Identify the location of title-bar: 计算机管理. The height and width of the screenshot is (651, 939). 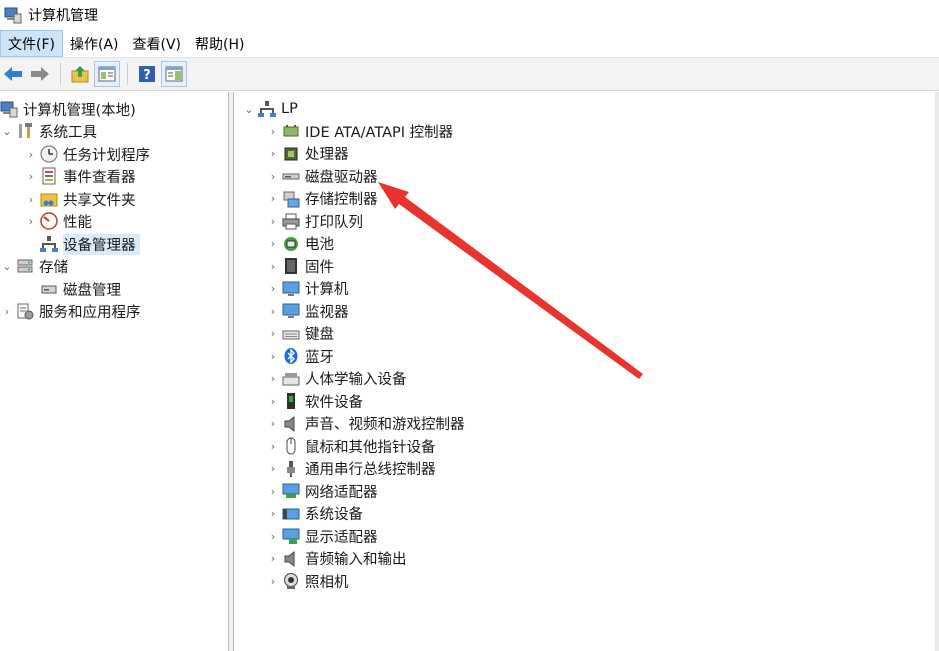
(469, 15).